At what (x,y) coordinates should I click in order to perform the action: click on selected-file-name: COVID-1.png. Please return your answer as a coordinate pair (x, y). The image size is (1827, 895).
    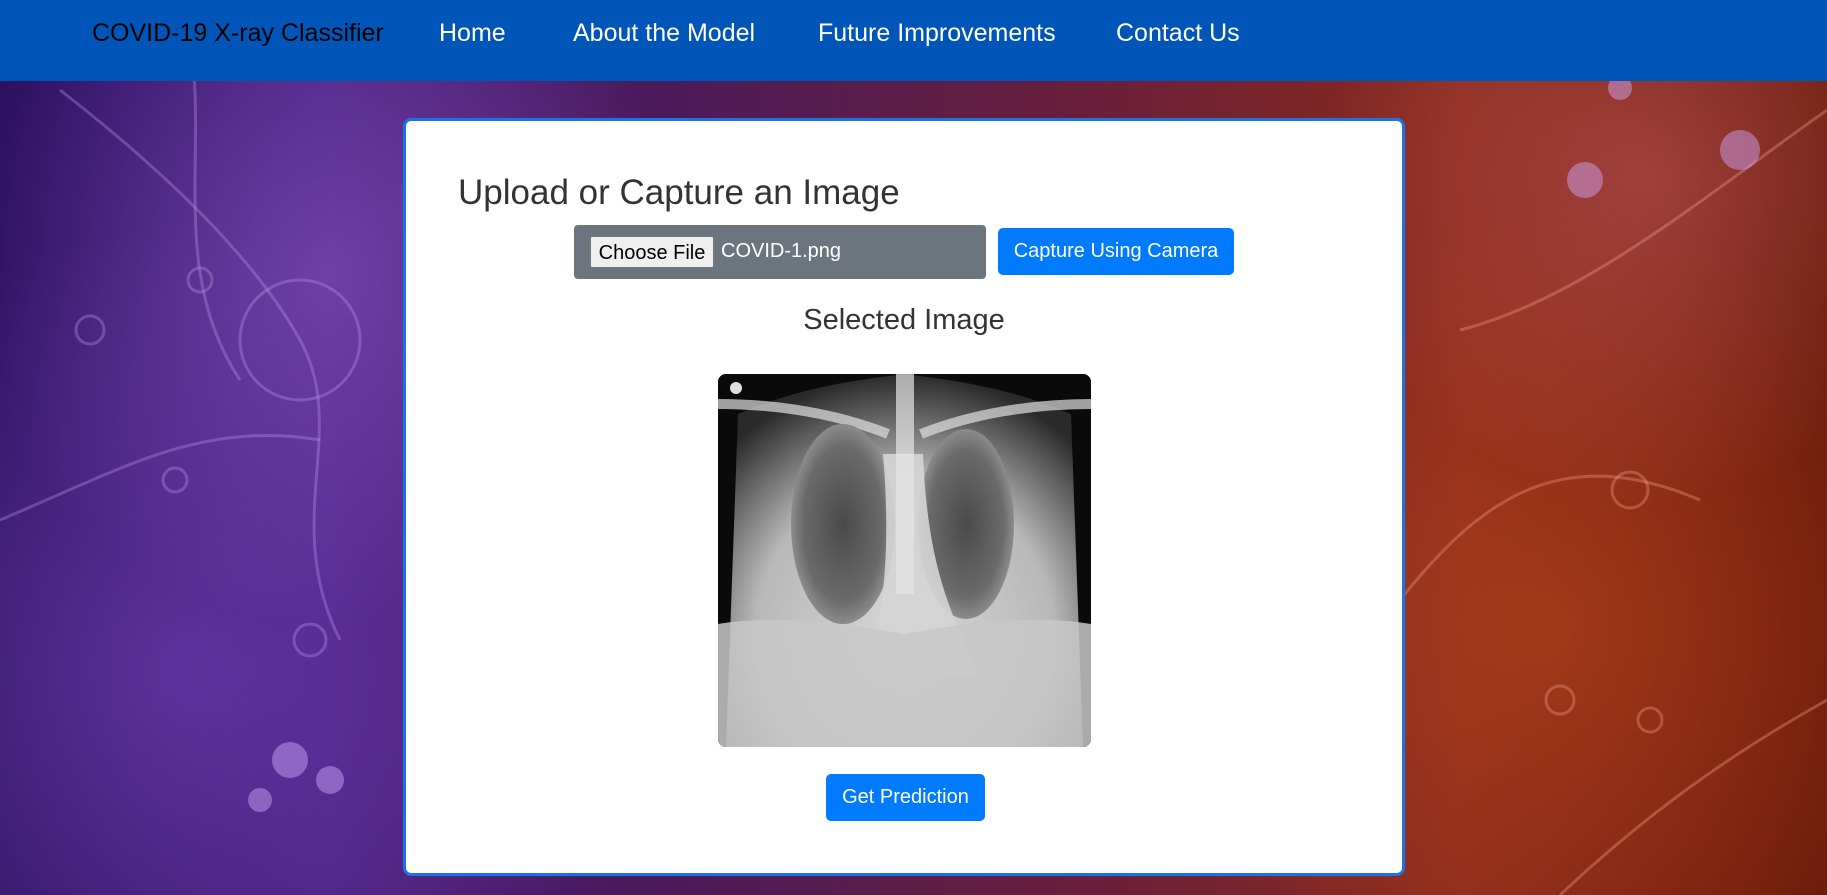
    Looking at the image, I should click on (781, 251).